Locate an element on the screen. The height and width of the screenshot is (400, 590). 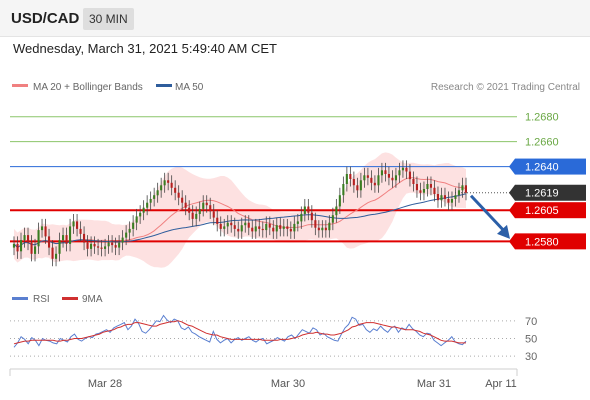
rsi-line is located at coordinates (240, 331).